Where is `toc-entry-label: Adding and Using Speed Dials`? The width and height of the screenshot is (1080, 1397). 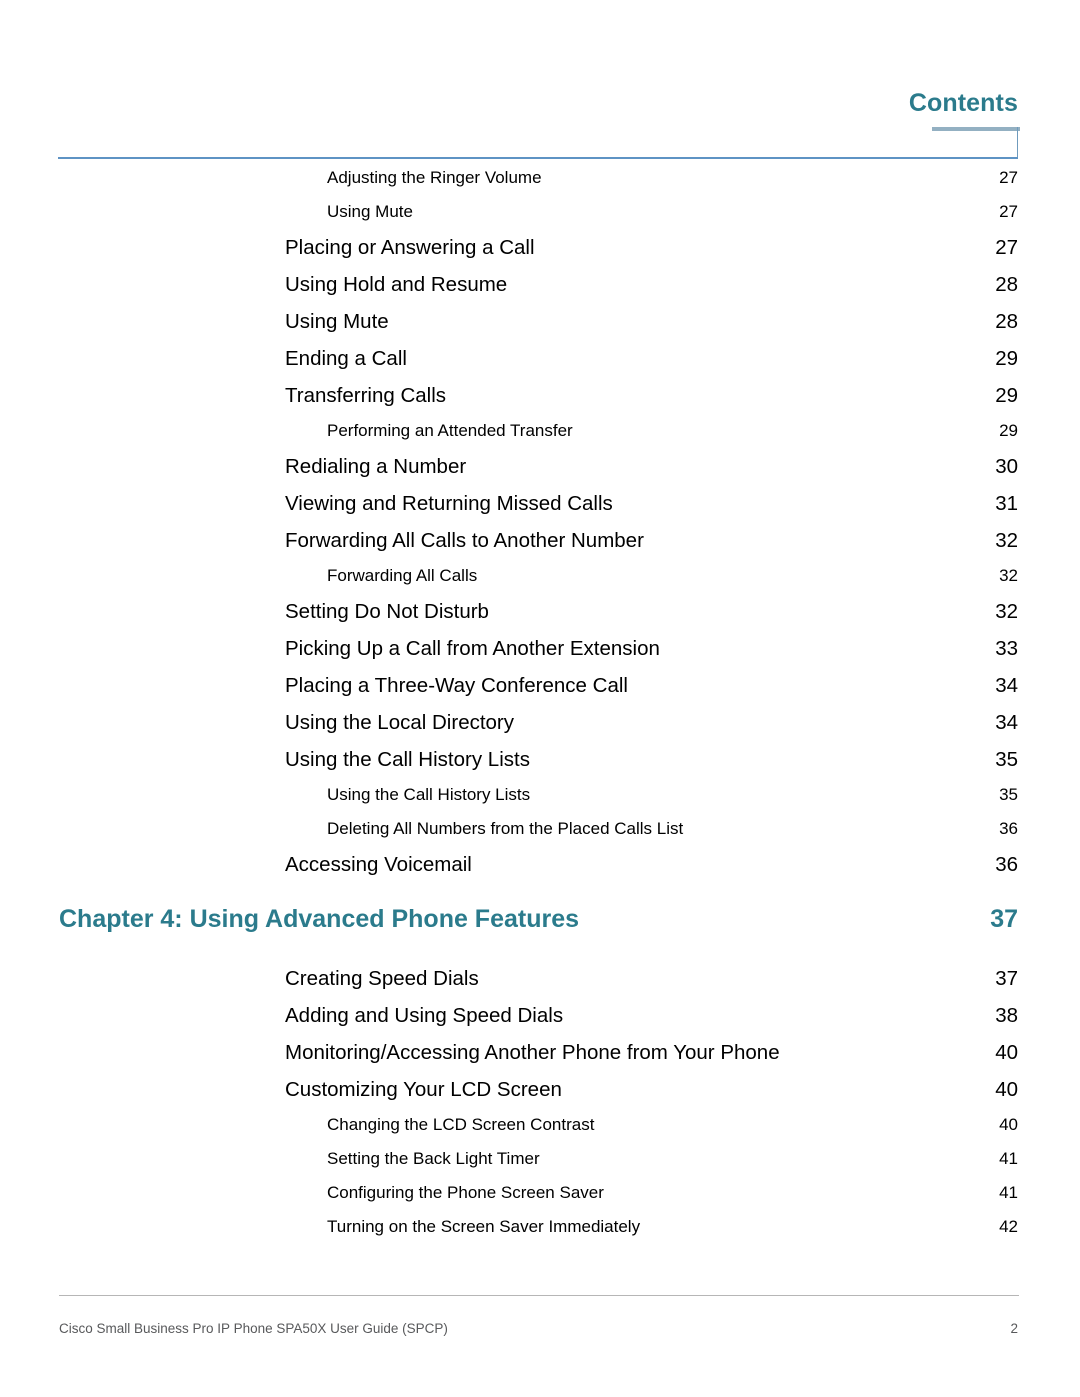
toc-entry-label: Adding and Using Speed Dials is located at coordinates (424, 1015).